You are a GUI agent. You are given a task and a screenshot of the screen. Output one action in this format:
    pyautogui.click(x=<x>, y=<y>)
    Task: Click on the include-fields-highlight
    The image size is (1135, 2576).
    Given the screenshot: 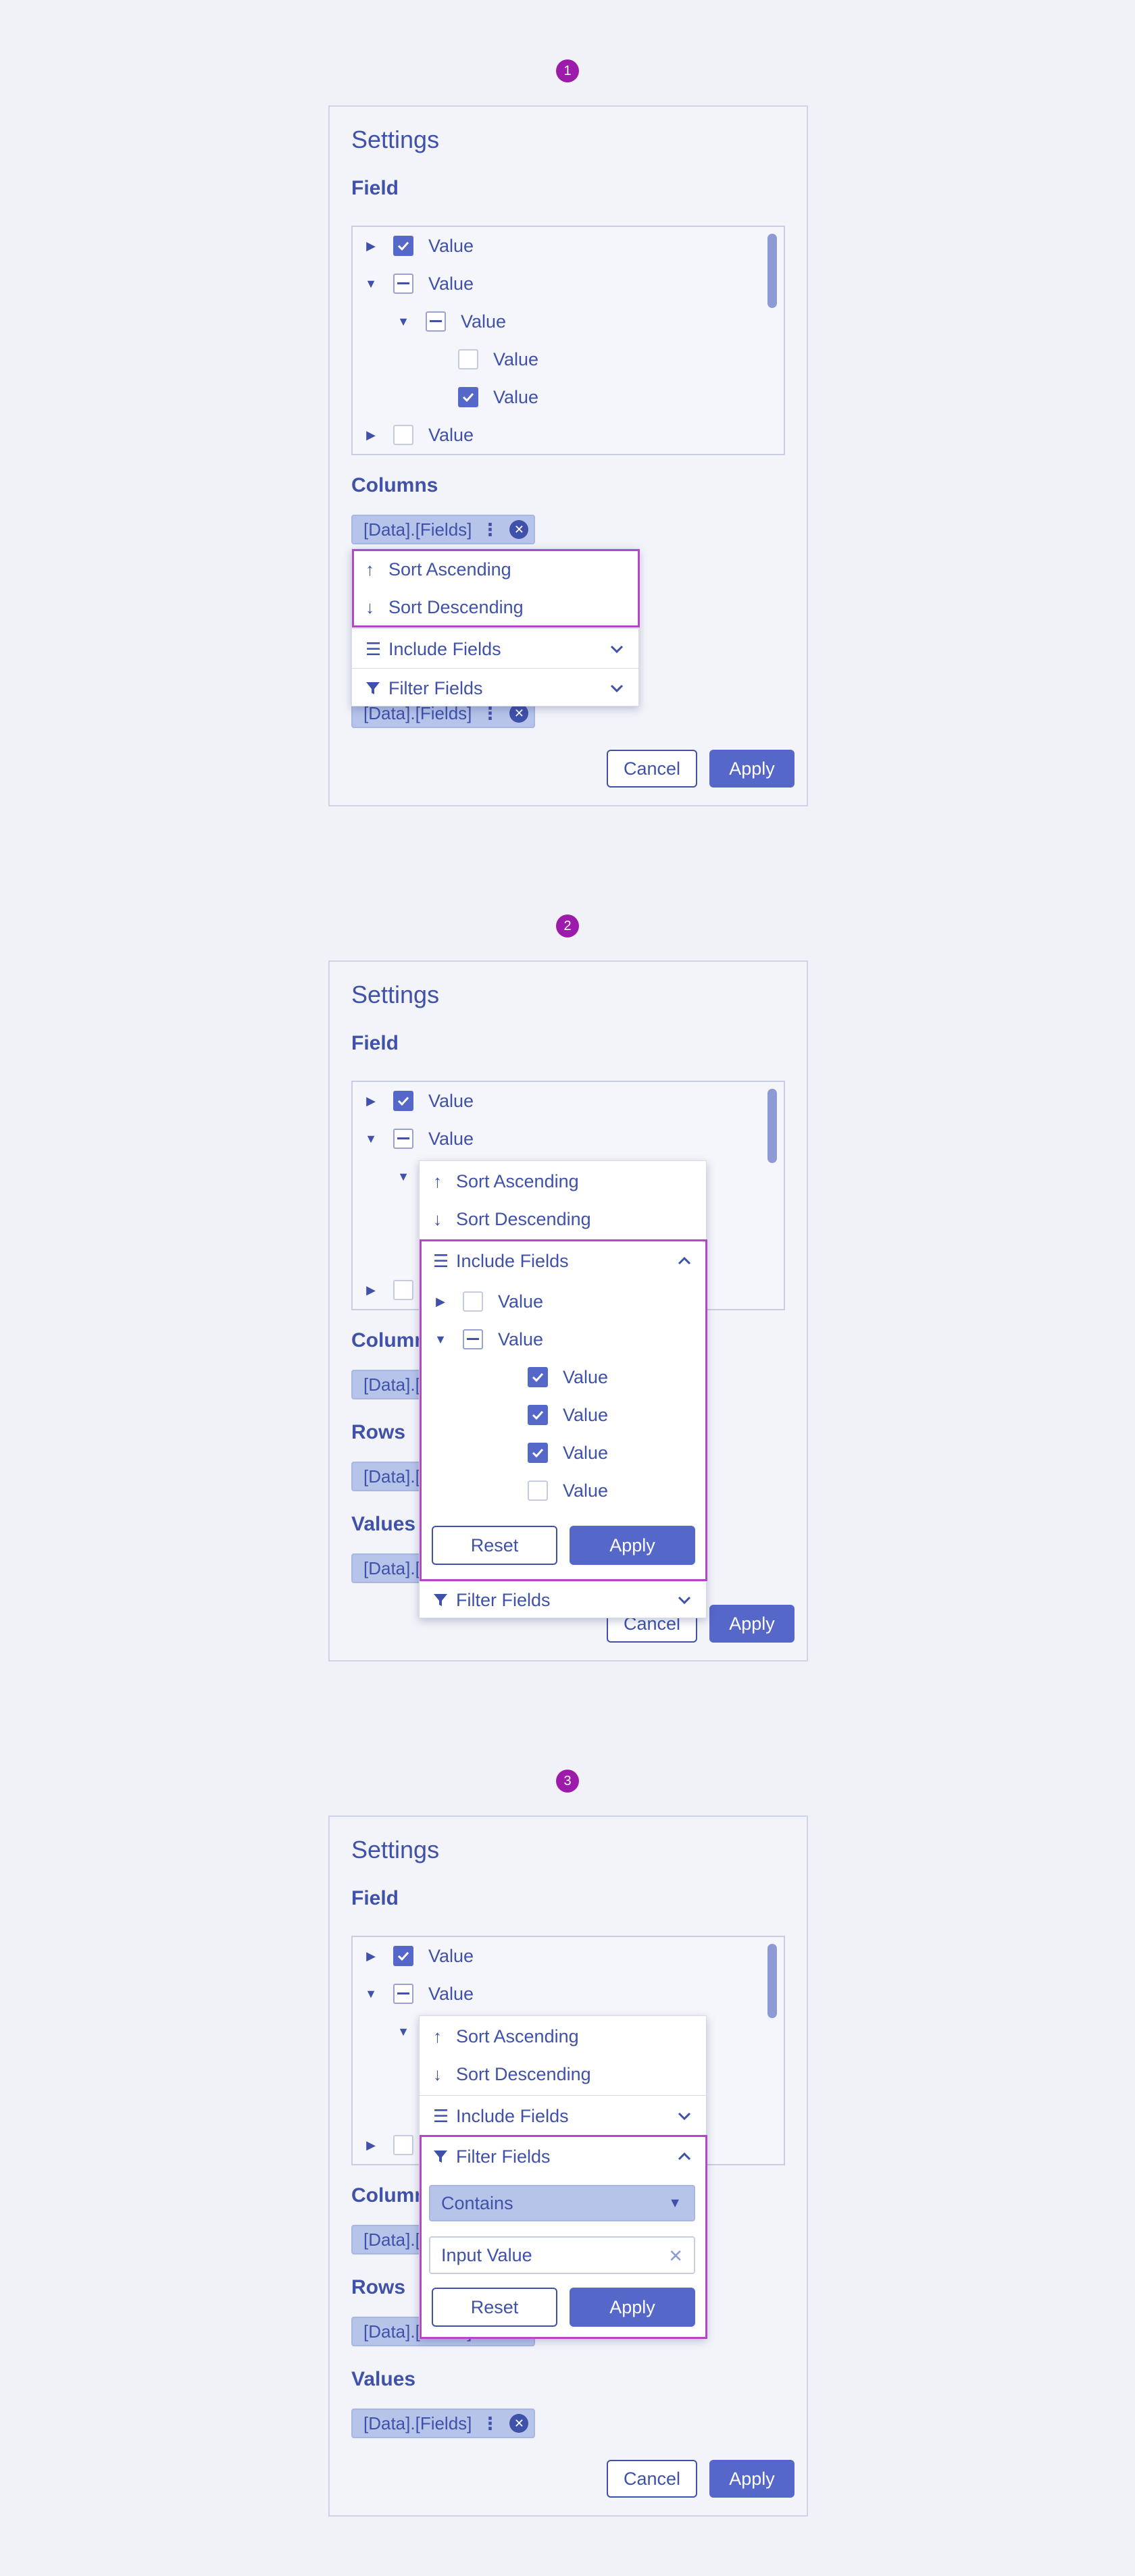 What is the action you would take?
    pyautogui.click(x=563, y=1410)
    